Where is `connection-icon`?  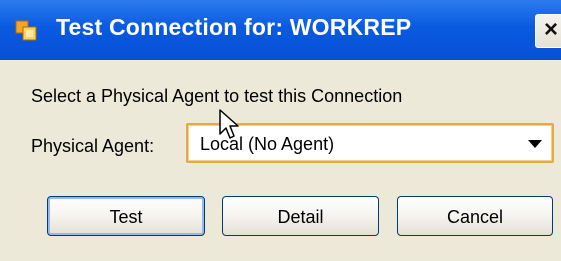 connection-icon is located at coordinates (26, 30).